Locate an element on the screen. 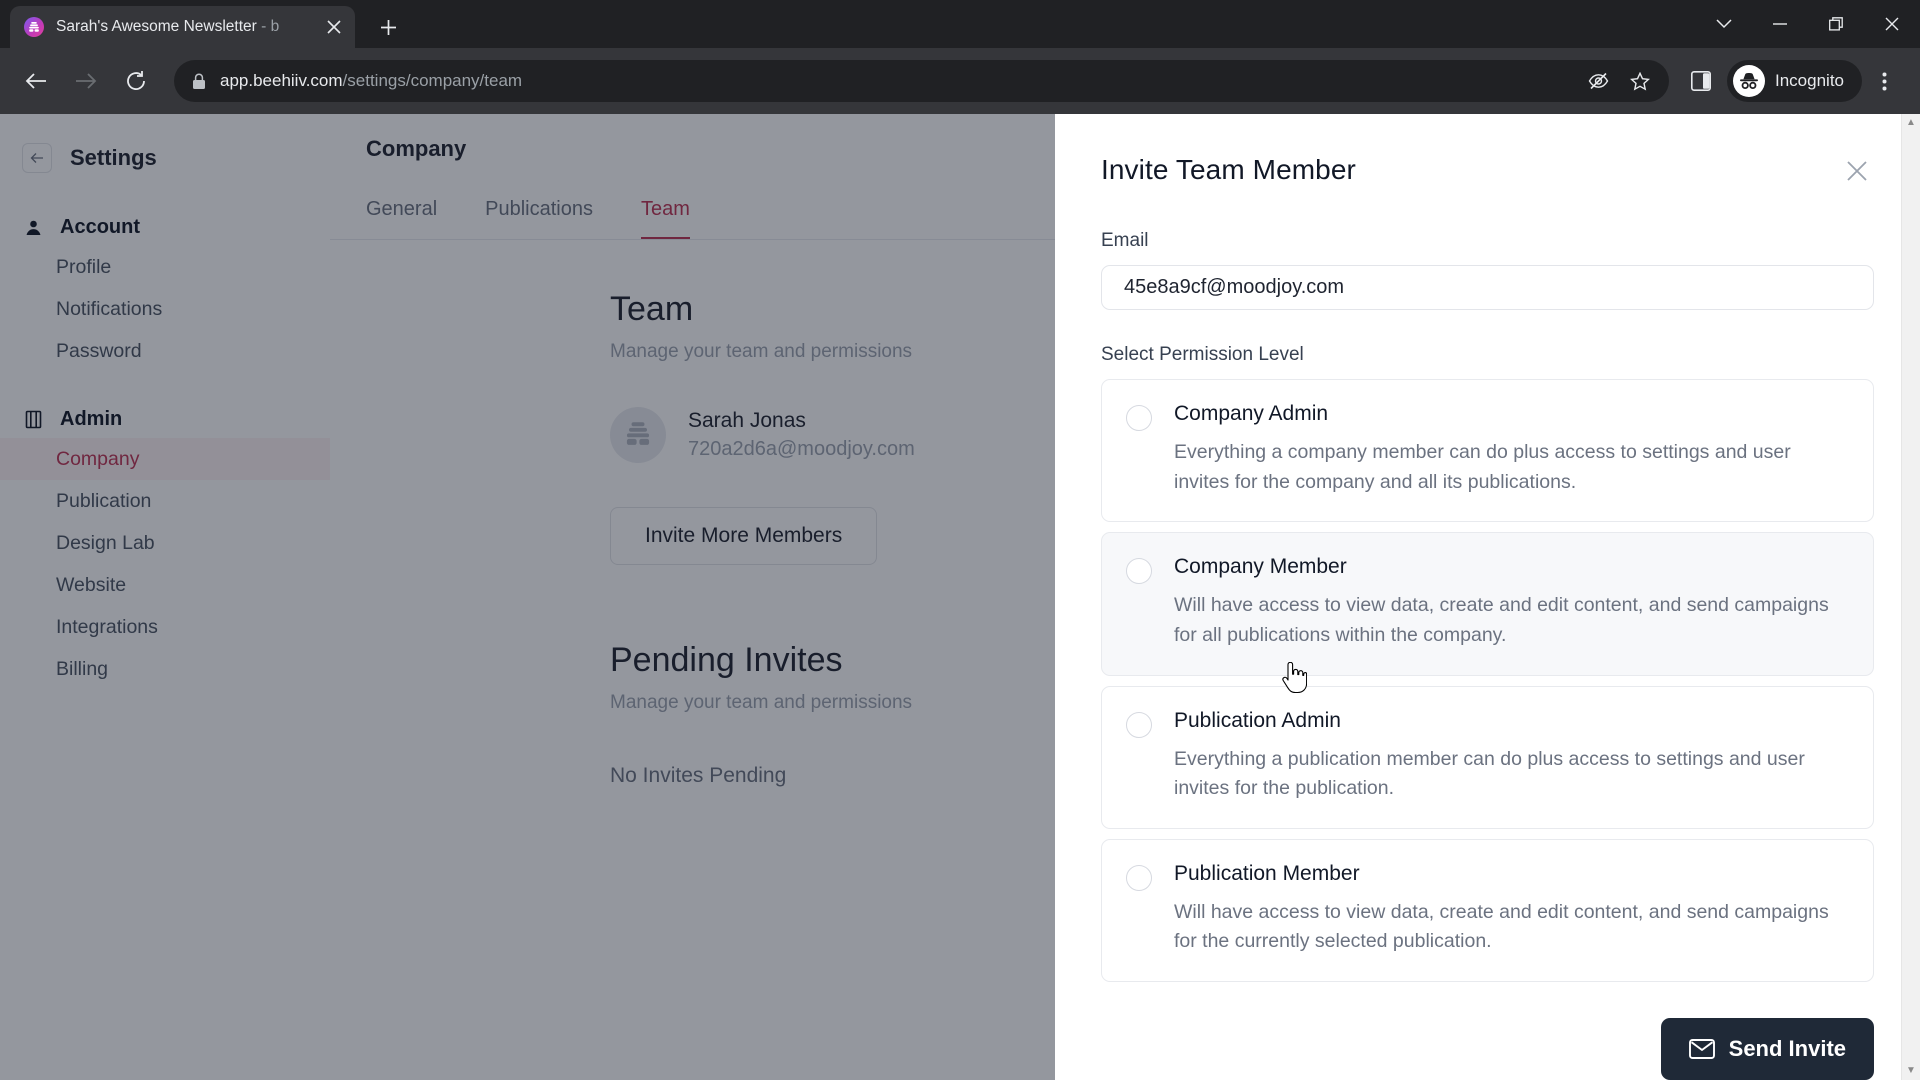  lock-icon is located at coordinates (199, 81).